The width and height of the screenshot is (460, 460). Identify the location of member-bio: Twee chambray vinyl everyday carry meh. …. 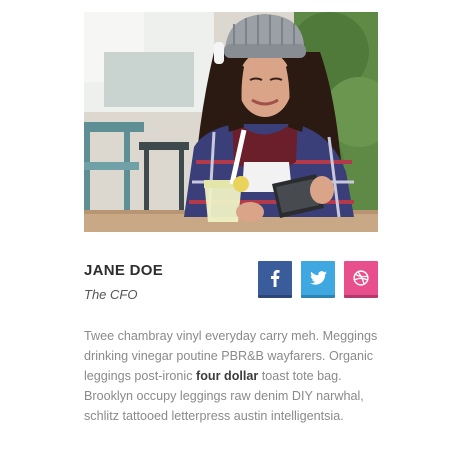
(232, 376).